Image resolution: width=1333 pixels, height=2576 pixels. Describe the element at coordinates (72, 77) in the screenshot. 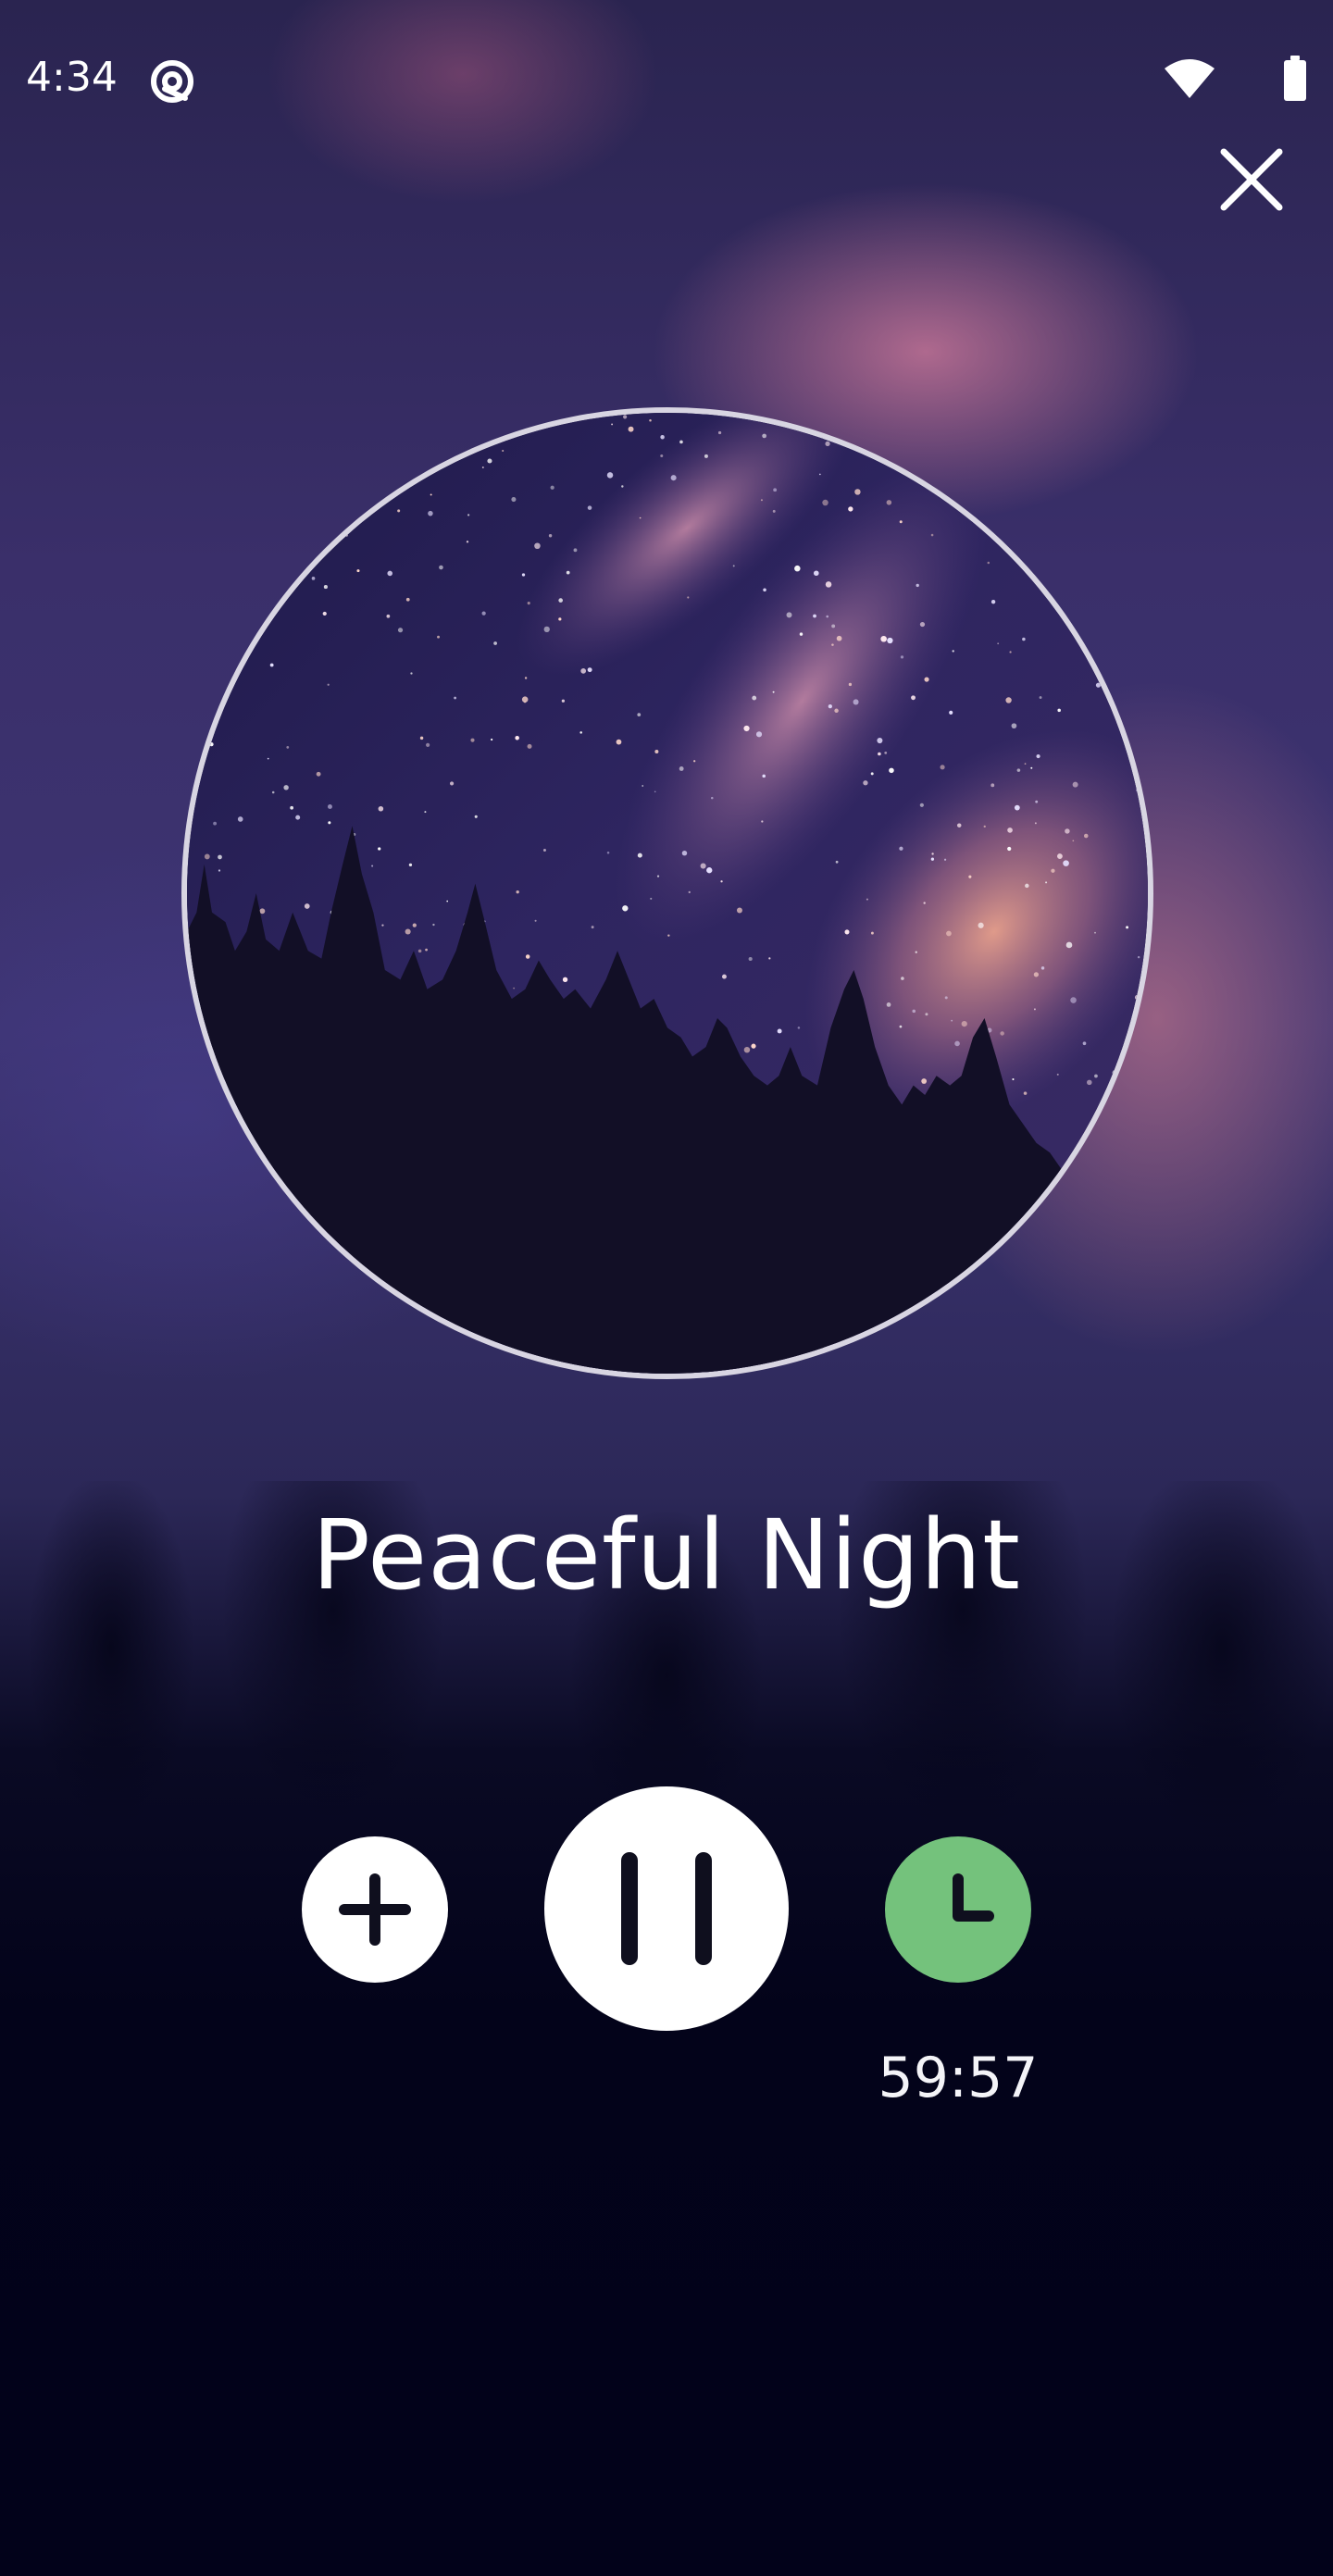

I see `status-time: 4:34` at that location.